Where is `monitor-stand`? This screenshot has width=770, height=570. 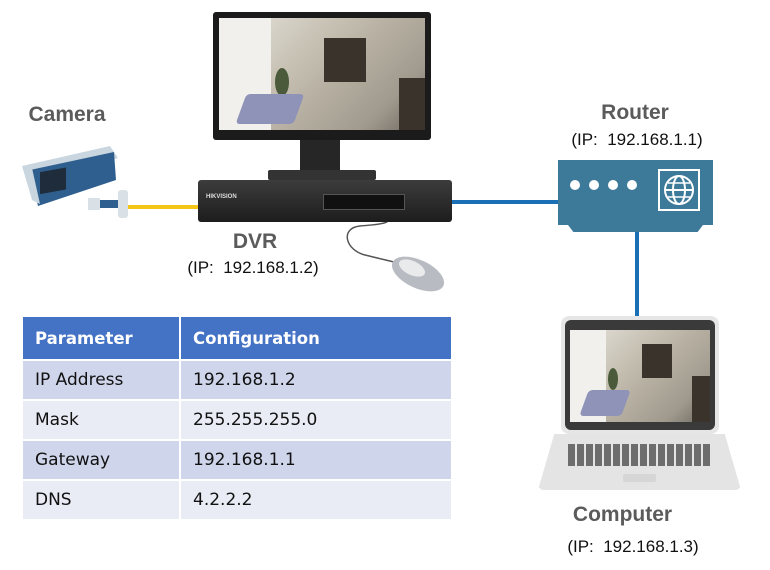 monitor-stand is located at coordinates (320, 157).